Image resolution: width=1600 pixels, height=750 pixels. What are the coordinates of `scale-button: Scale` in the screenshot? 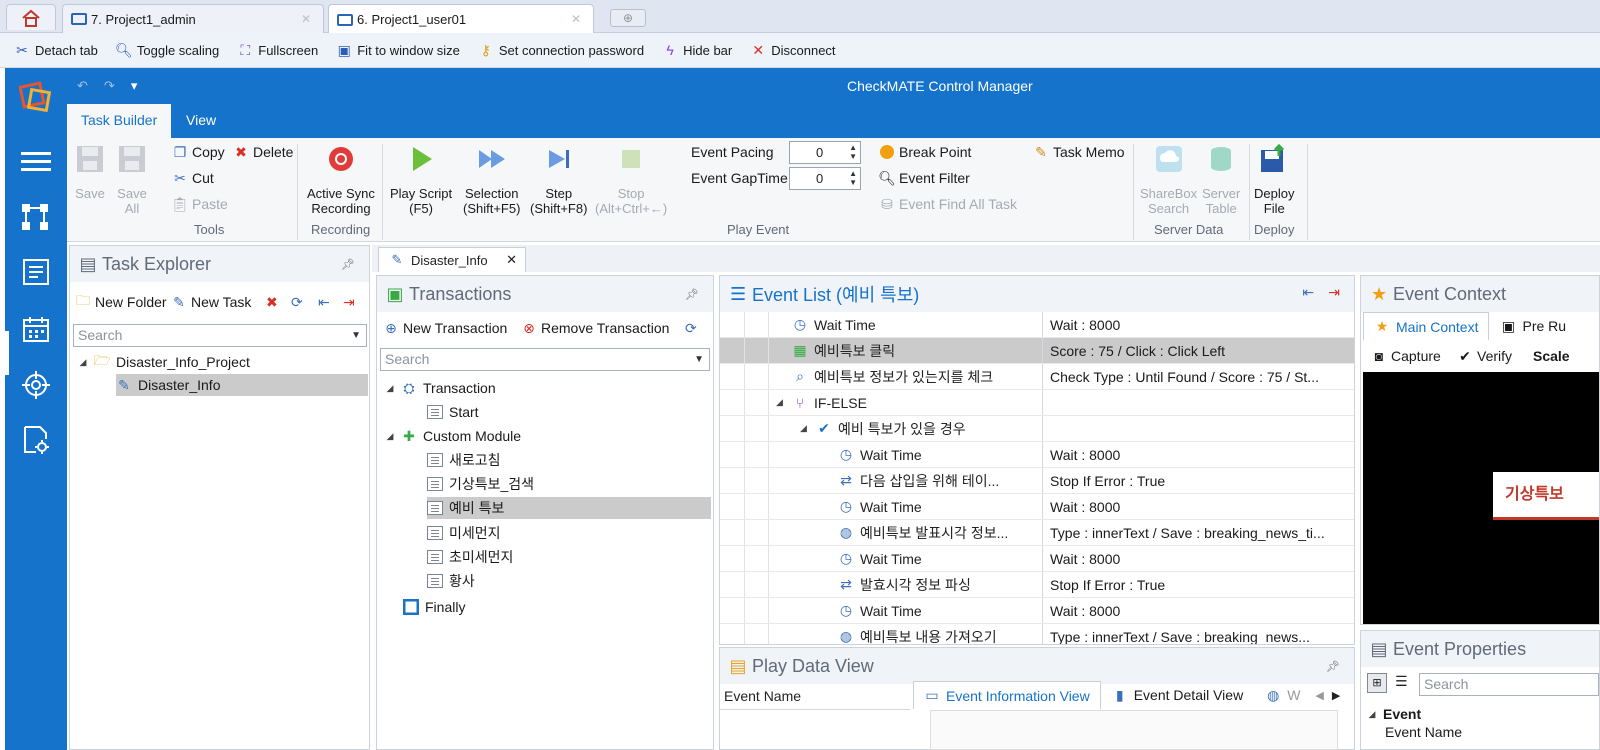 It's located at (1551, 356).